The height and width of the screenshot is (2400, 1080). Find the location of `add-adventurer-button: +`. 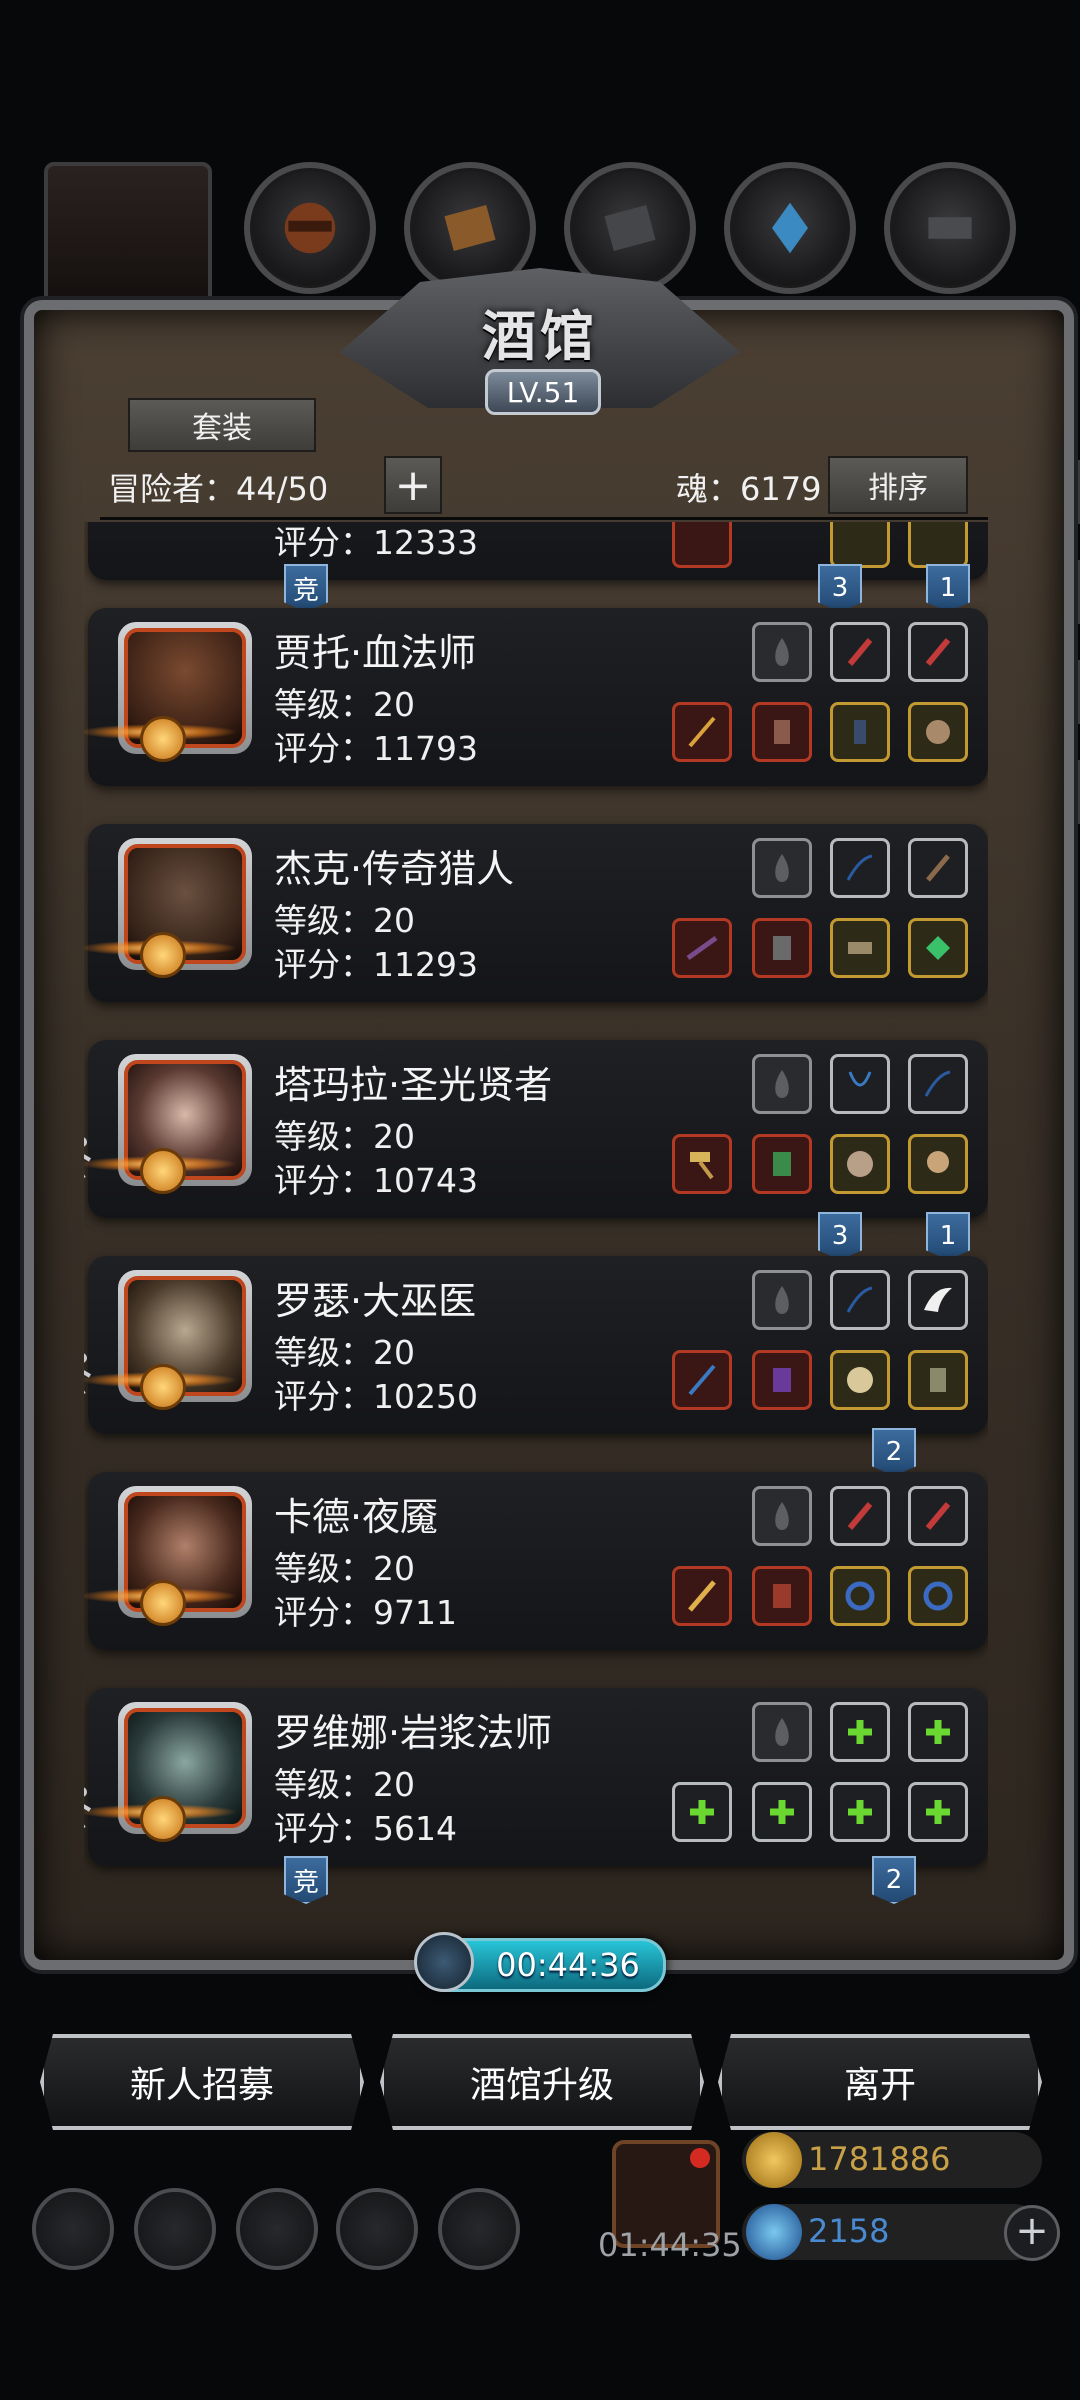

add-adventurer-button: + is located at coordinates (413, 485).